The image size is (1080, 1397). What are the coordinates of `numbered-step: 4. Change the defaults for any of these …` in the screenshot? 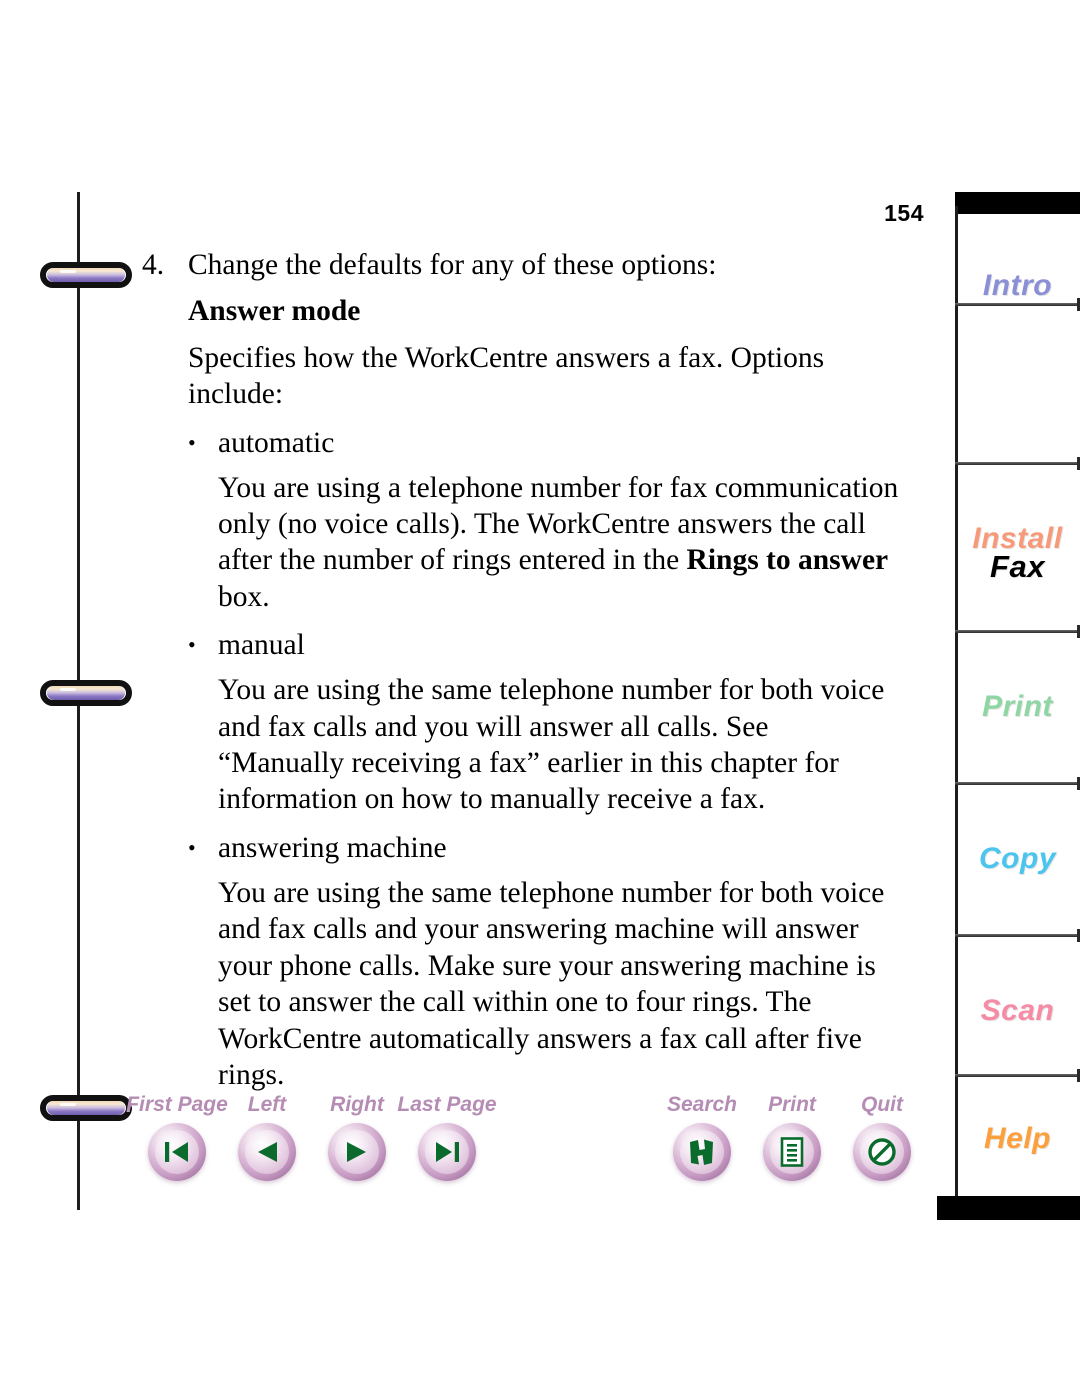 It's located at (522, 266).